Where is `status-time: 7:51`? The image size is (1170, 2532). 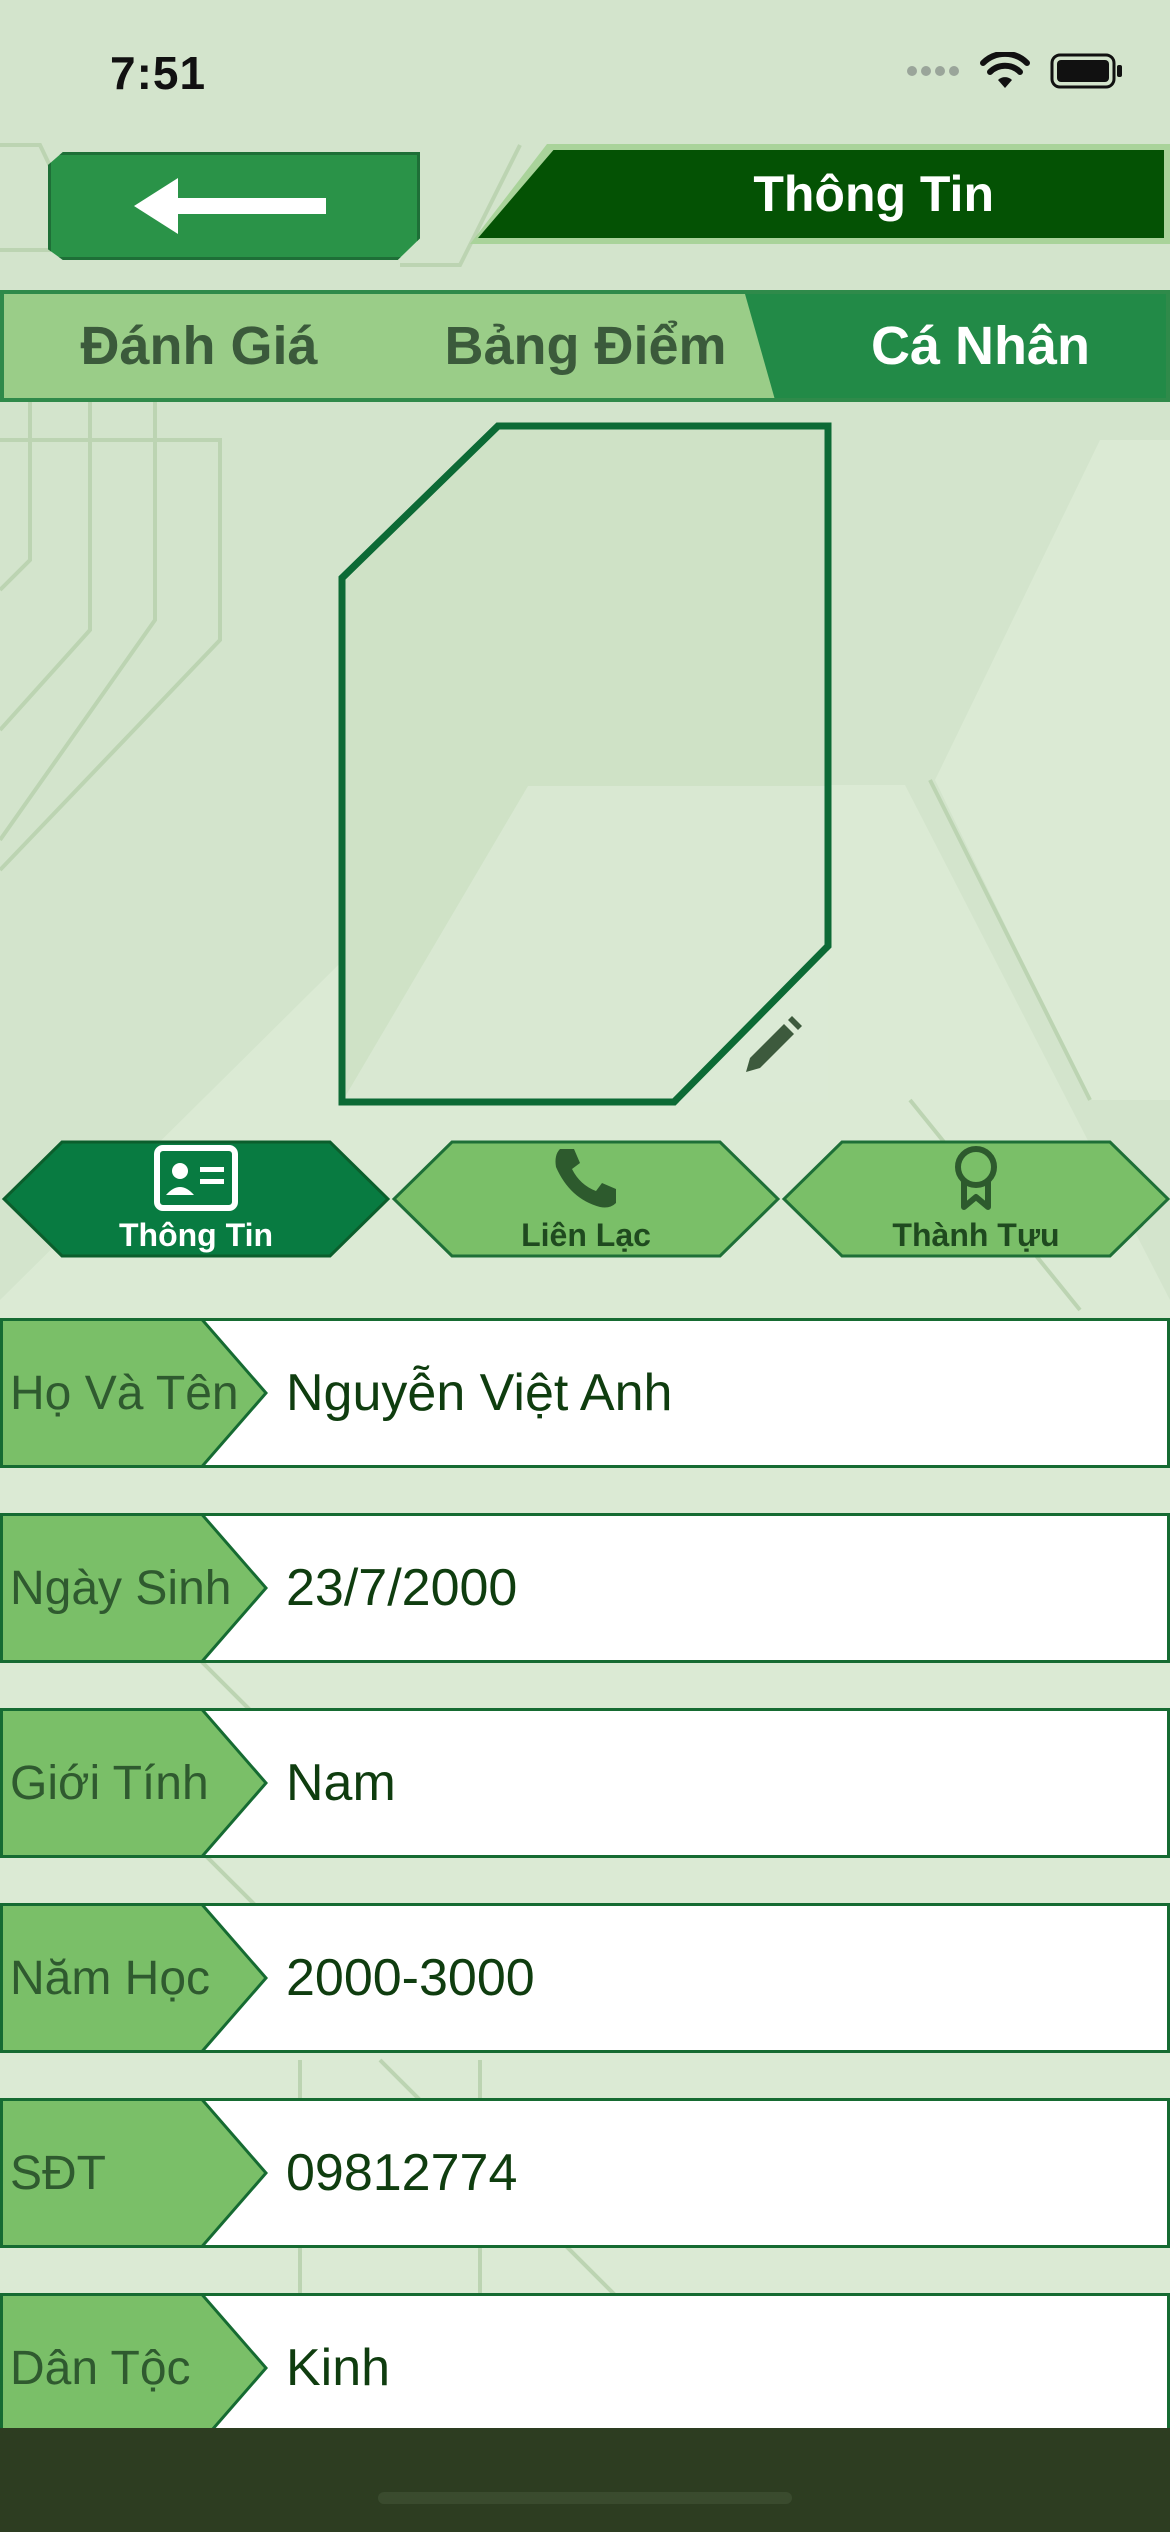
status-time: 7:51 is located at coordinates (158, 73).